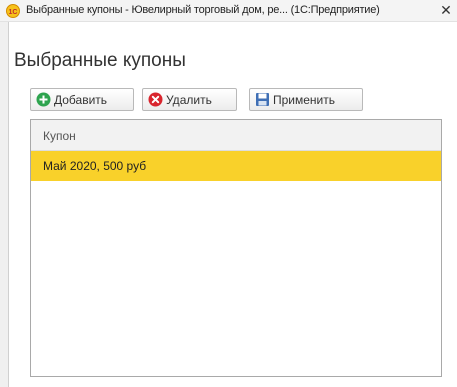 Image resolution: width=457 pixels, height=387 pixels. Describe the element at coordinates (262, 99) in the screenshot. I see `save-icon` at that location.